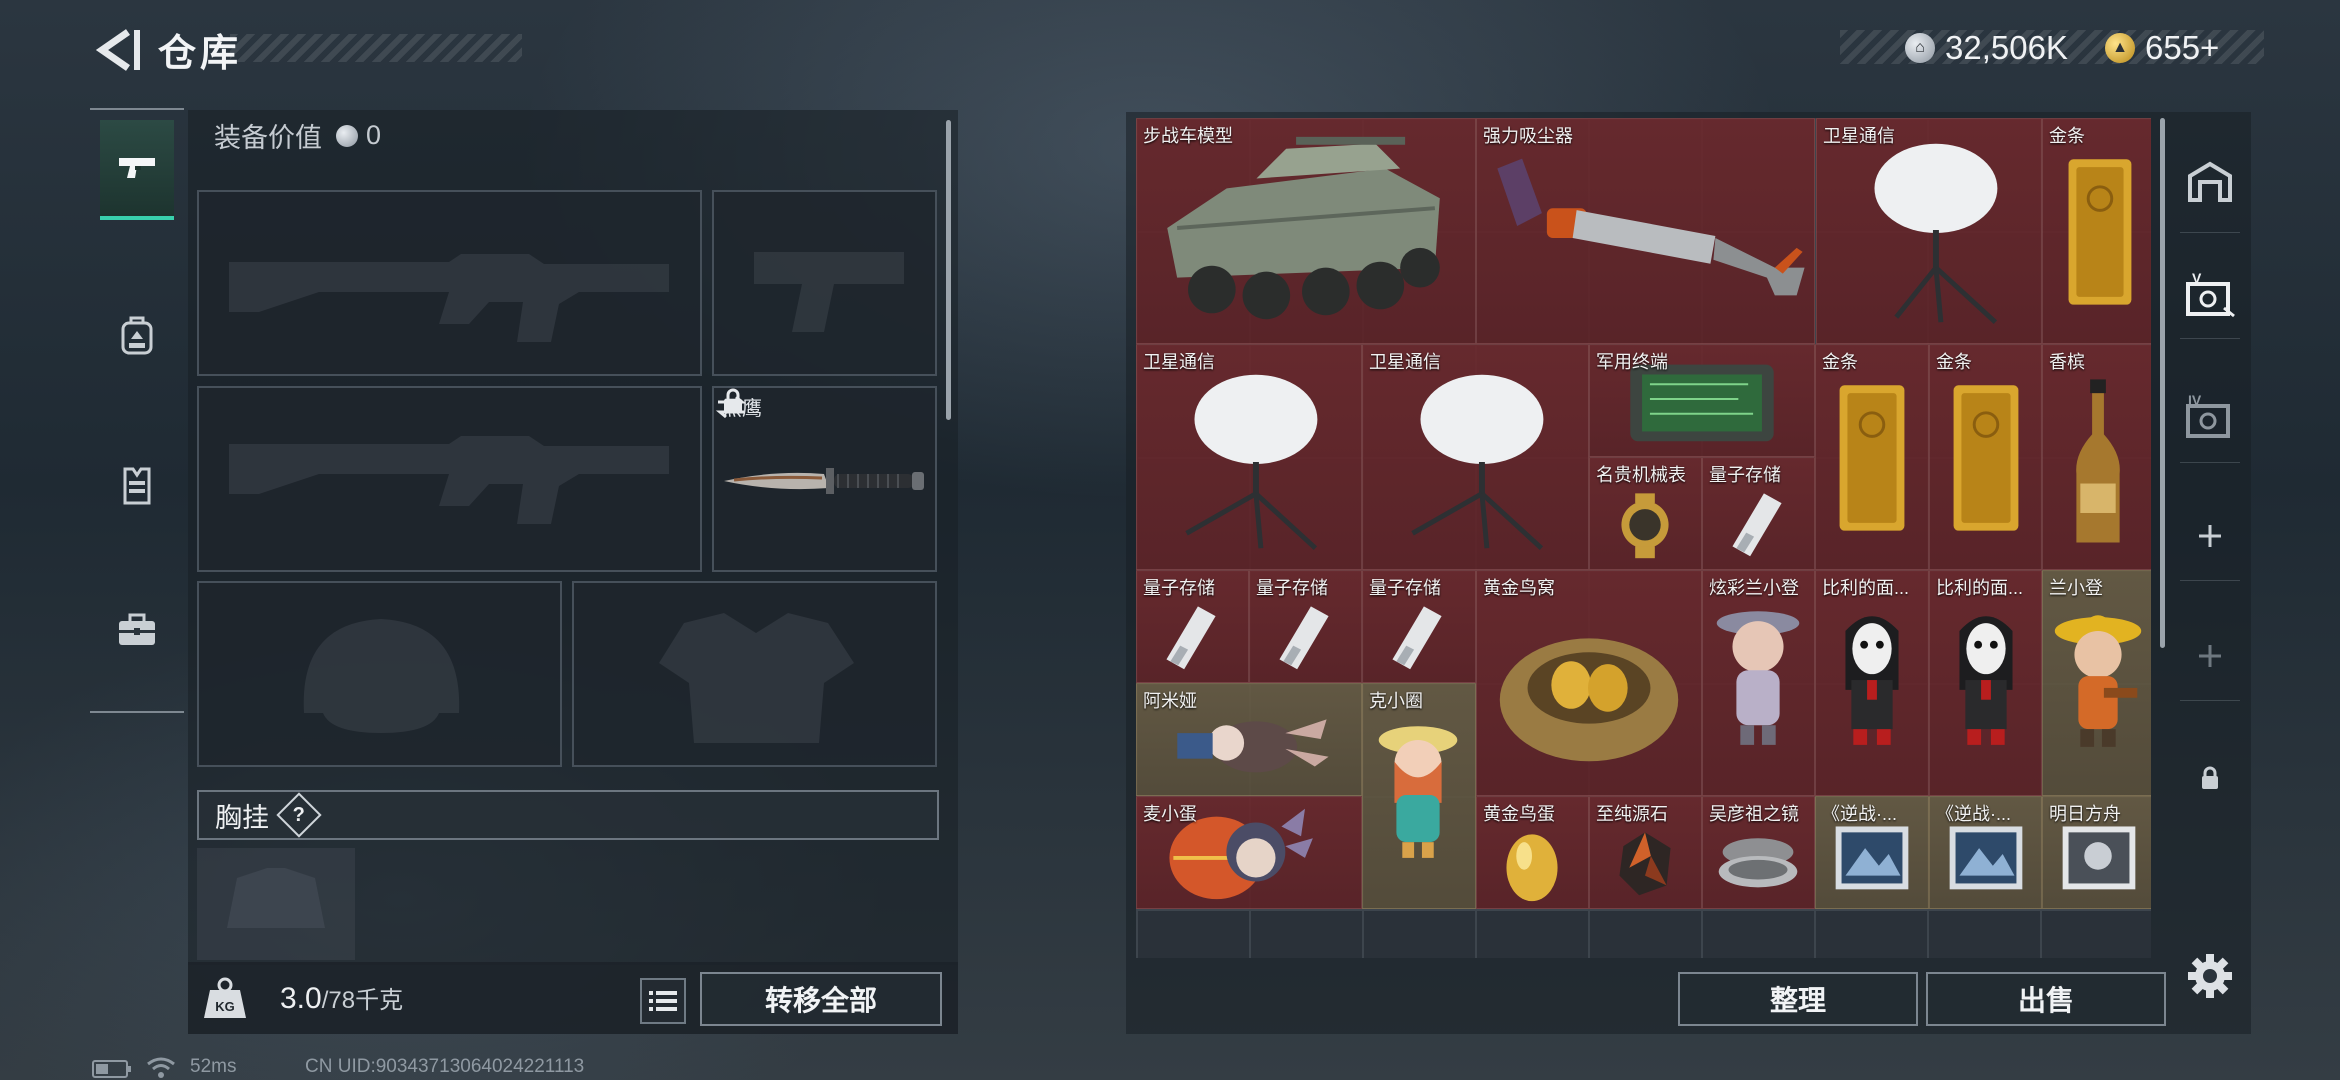 This screenshot has height=1080, width=2340. Describe the element at coordinates (568, 815) in the screenshot. I see `chest-rig-header: 胸挂 ?` at that location.